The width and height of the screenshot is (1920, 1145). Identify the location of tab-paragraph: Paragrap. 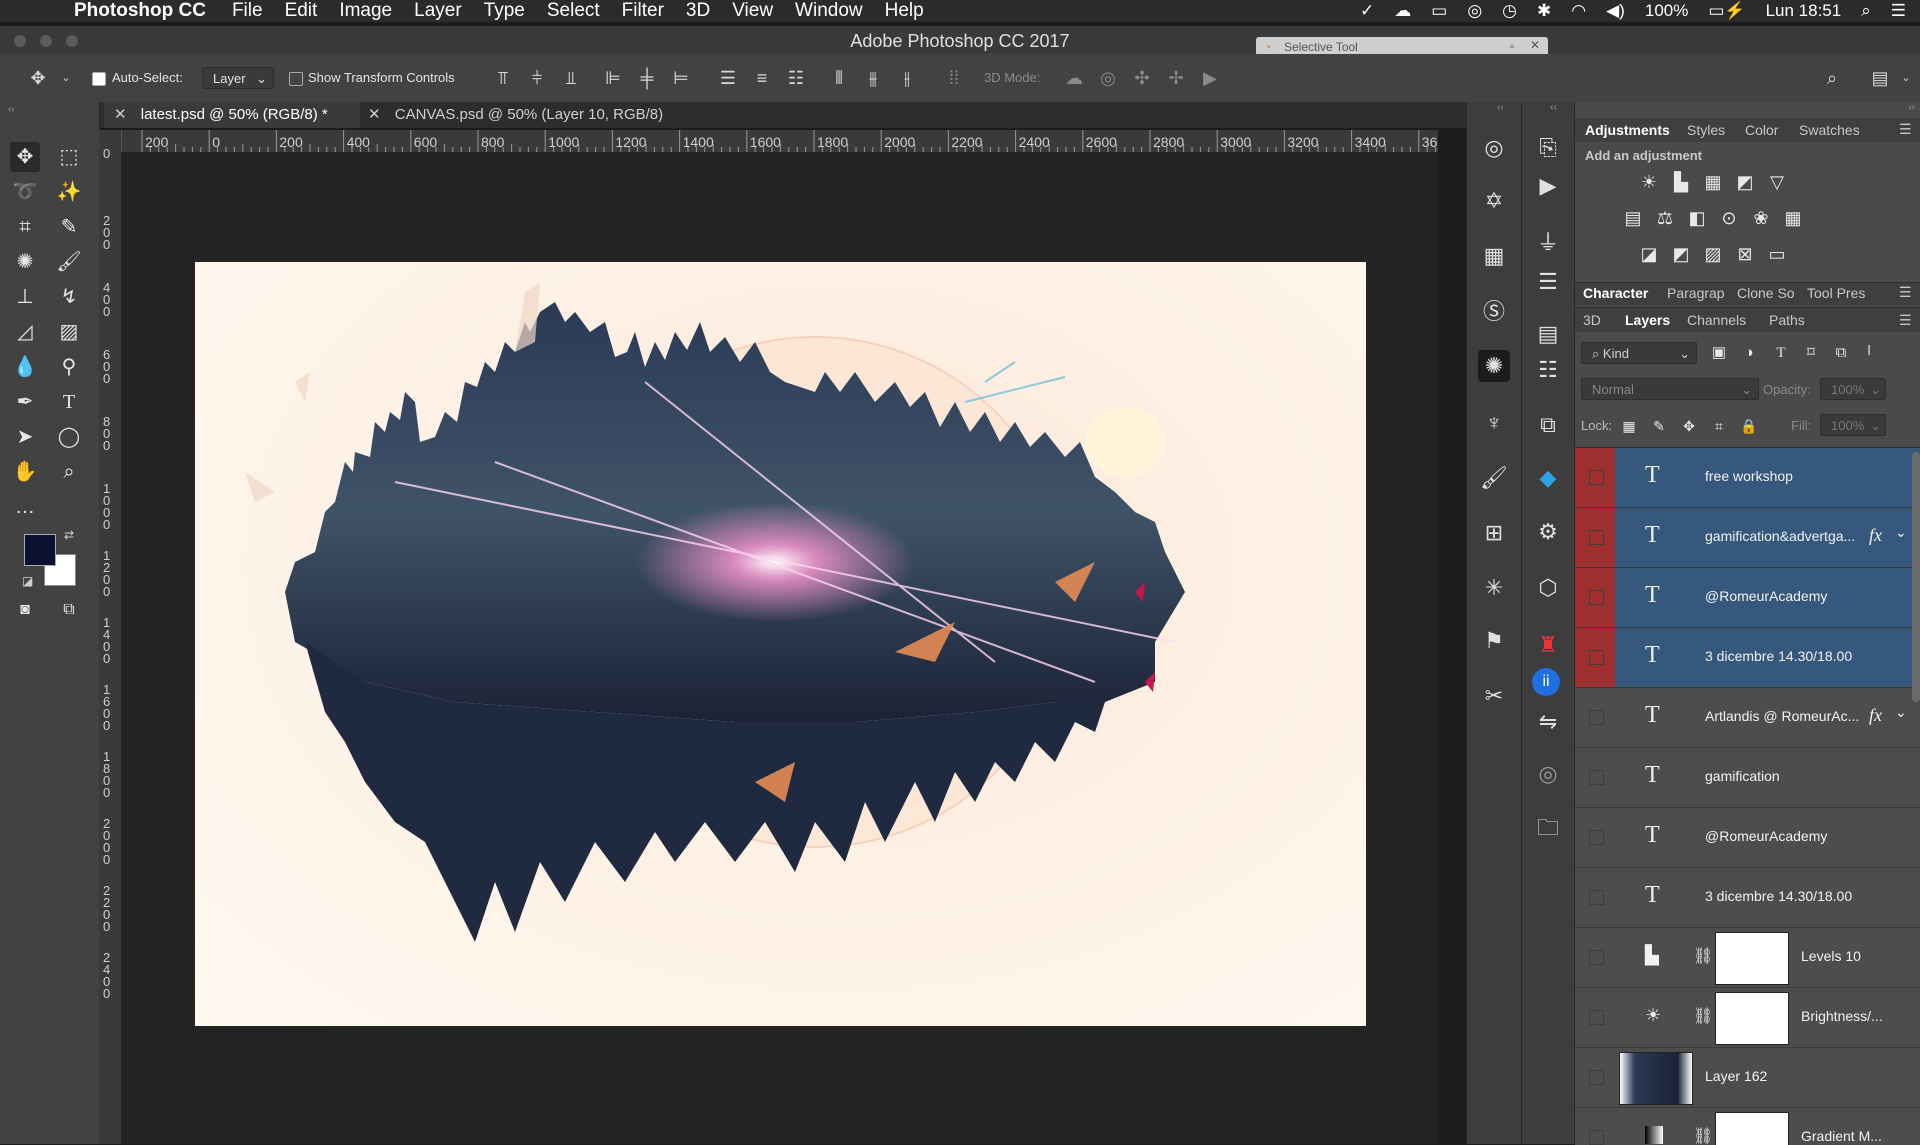
(1696, 293).